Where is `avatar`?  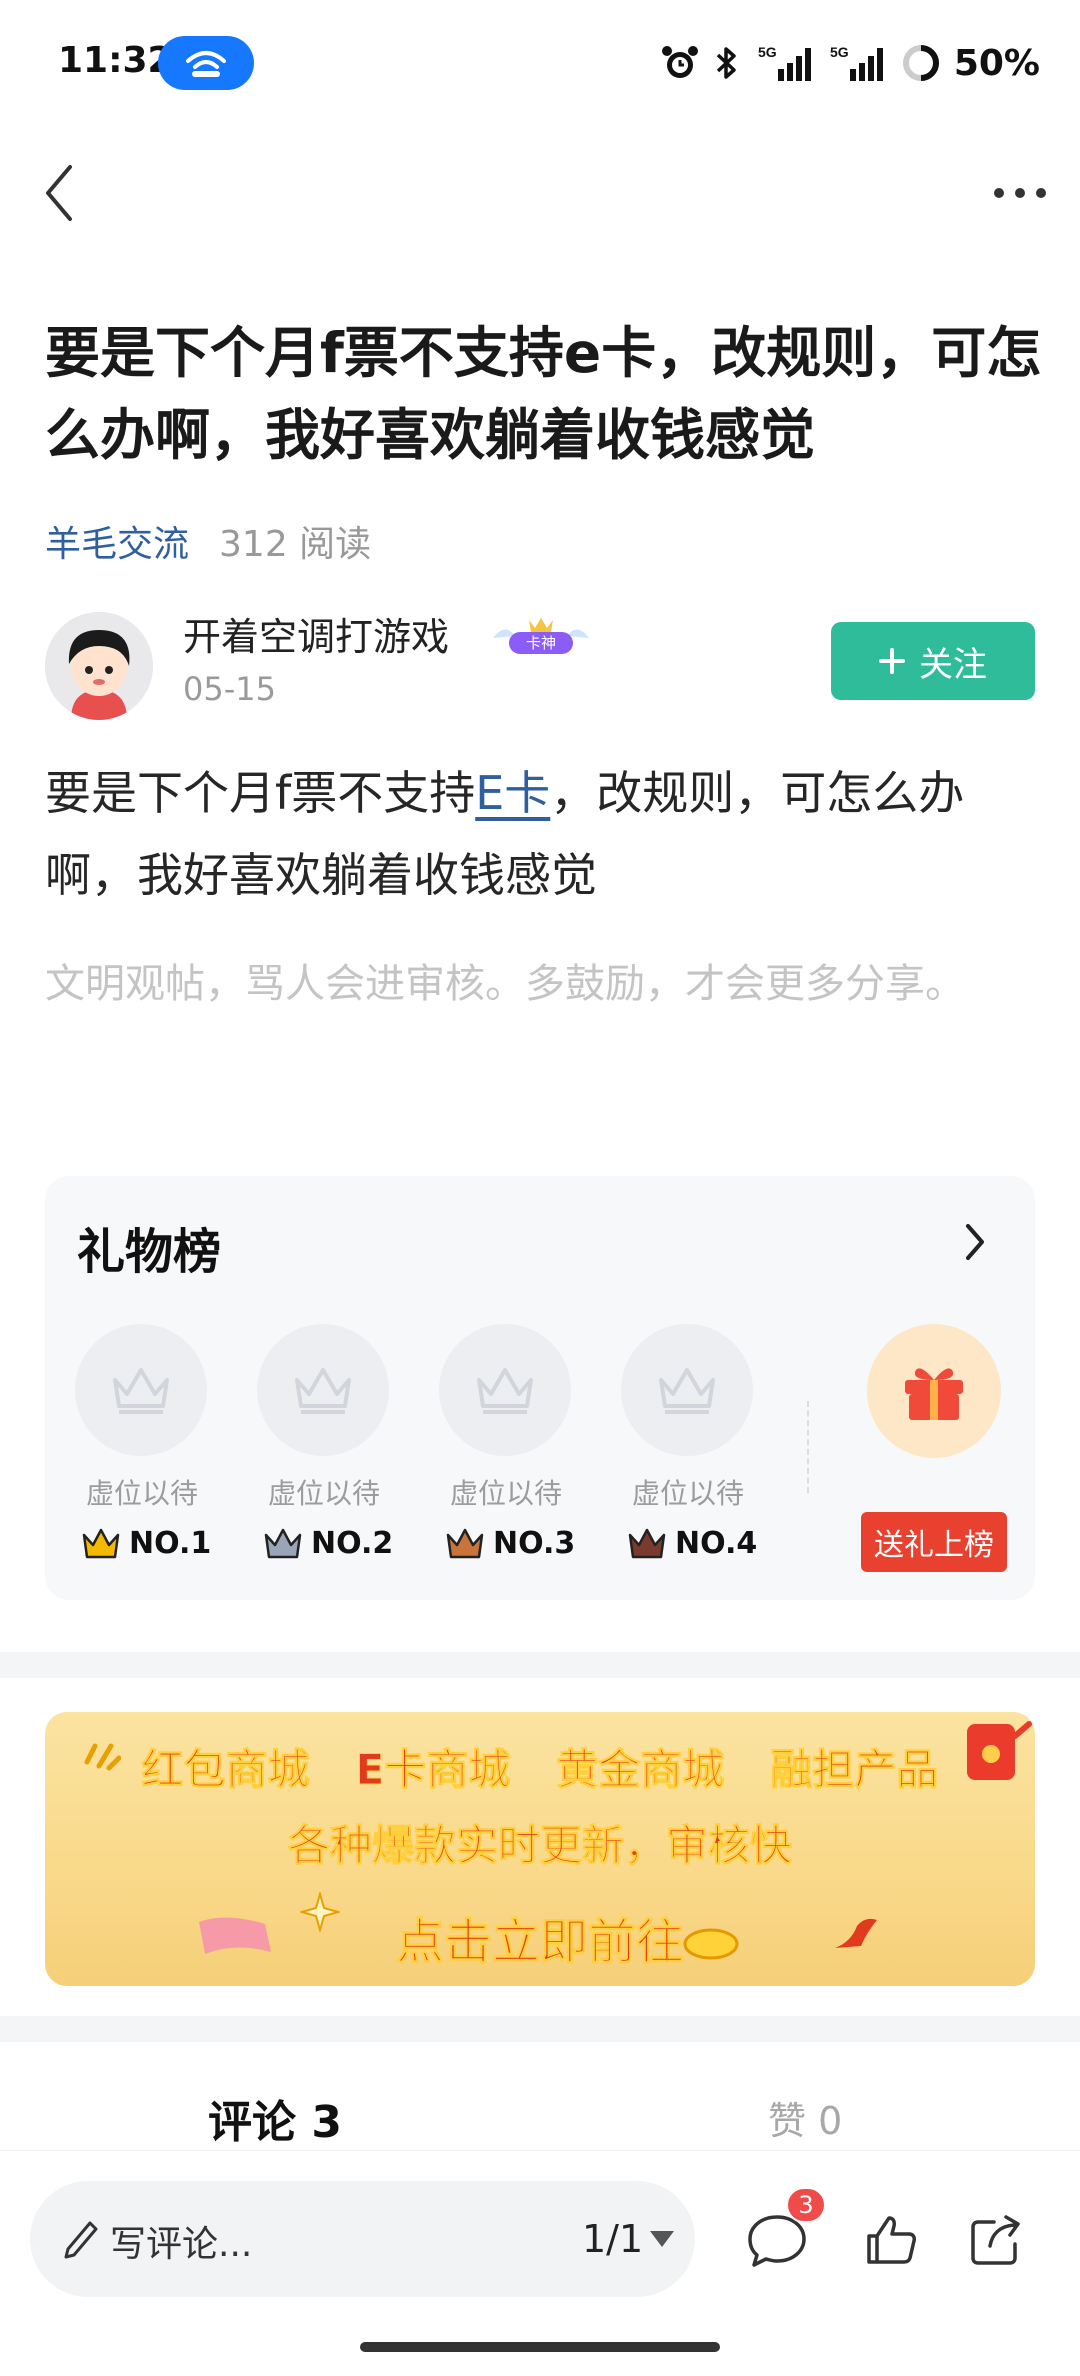
avatar is located at coordinates (99, 666).